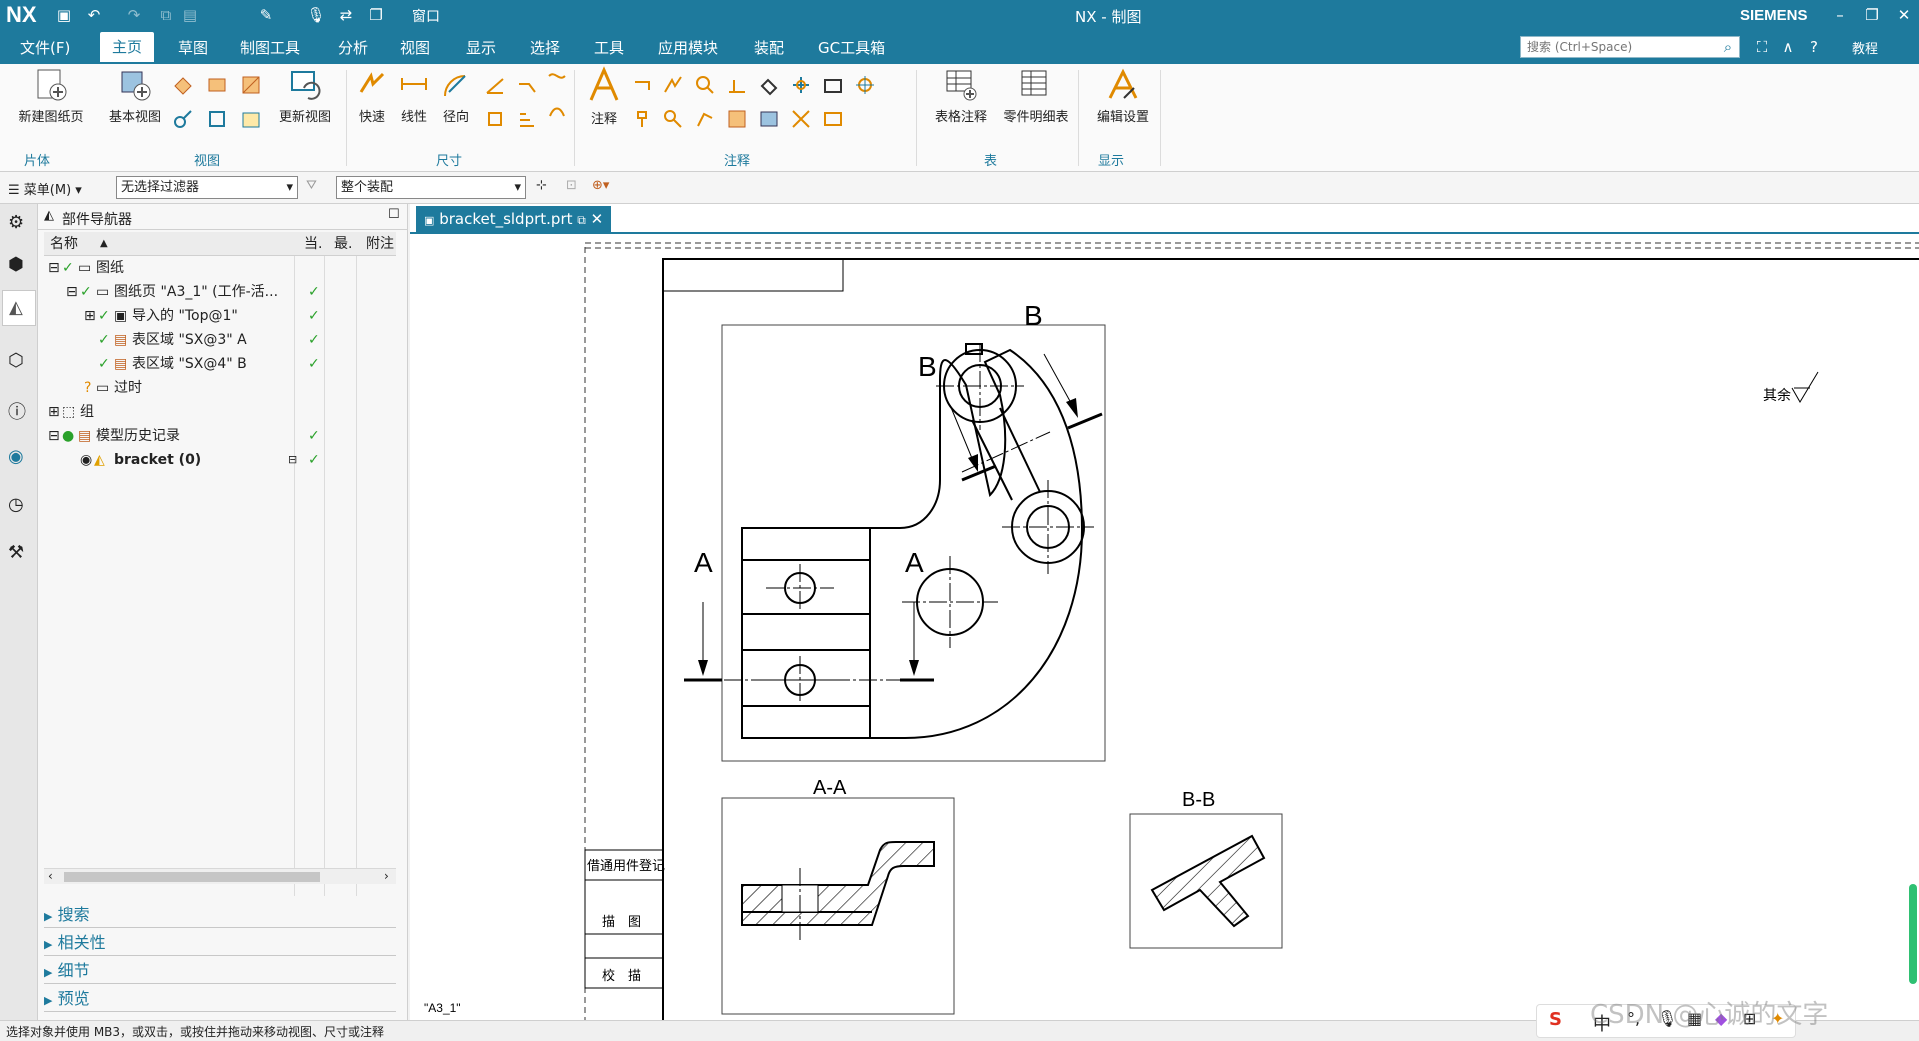 Image resolution: width=1919 pixels, height=1041 pixels. Describe the element at coordinates (547, 189) in the screenshot. I see `select-mode-icon: ⊹` at that location.